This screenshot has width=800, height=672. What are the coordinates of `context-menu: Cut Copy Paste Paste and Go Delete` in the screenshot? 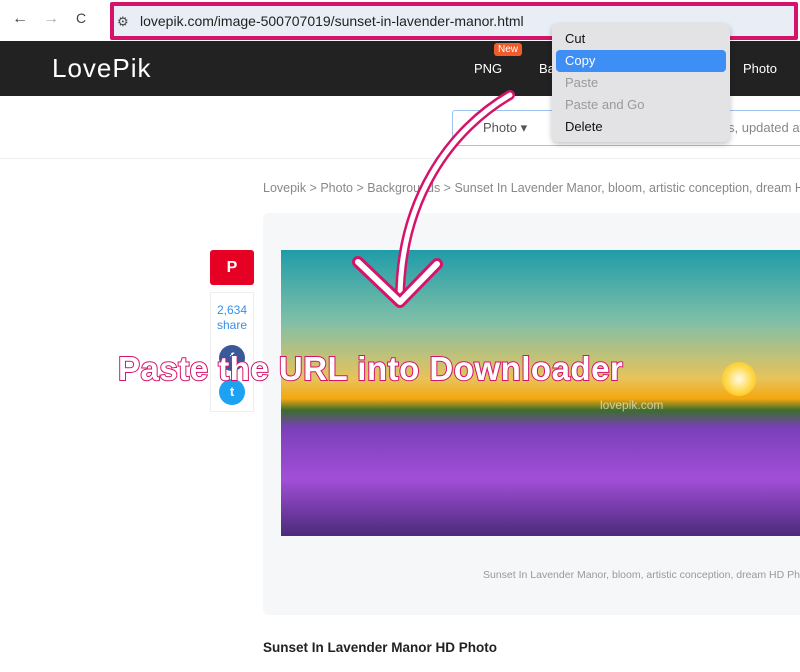 It's located at (641, 83).